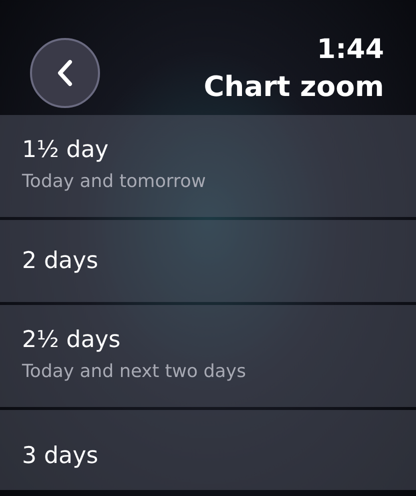  Describe the element at coordinates (66, 150) in the screenshot. I see `option-label: 1½ day` at that location.